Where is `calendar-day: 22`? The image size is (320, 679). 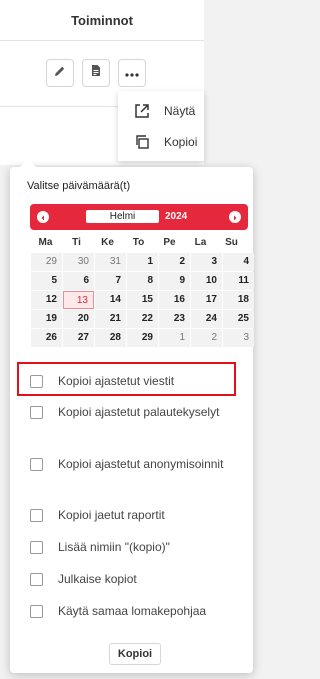
calendar-day: 22 is located at coordinates (142, 319).